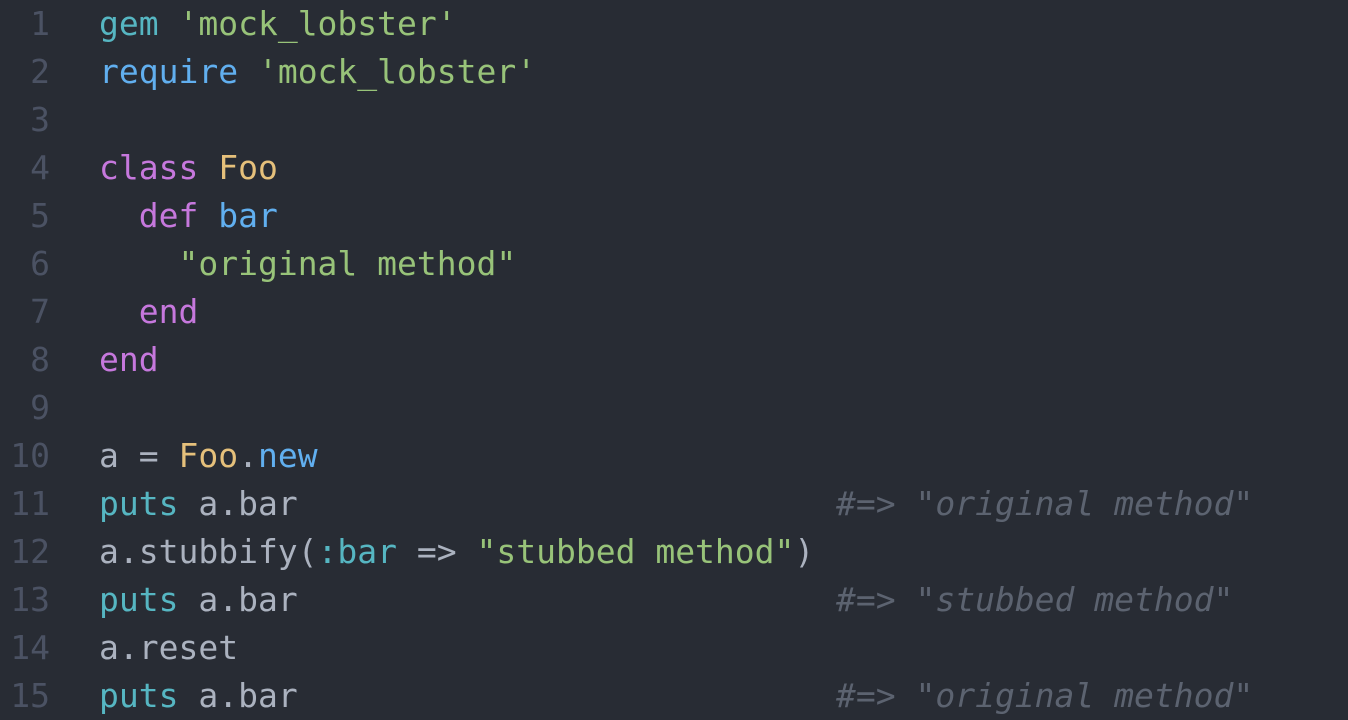  I want to click on line-number: 15, so click(30, 695).